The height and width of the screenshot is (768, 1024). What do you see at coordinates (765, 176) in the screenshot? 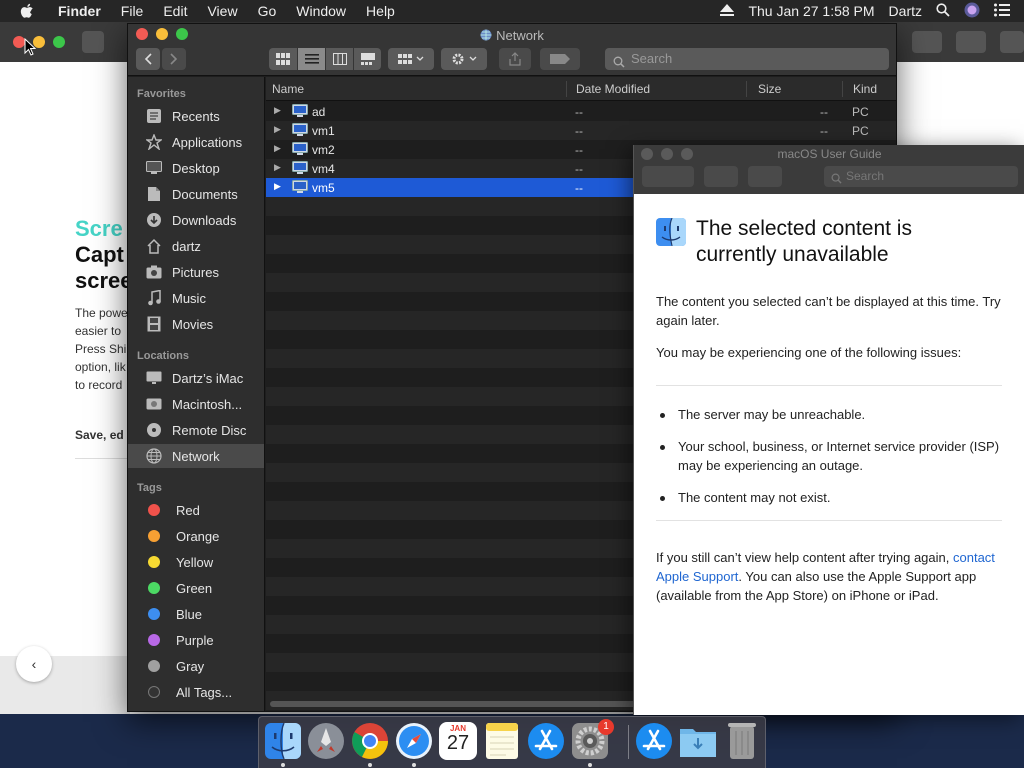
I see `help-share-button` at bounding box center [765, 176].